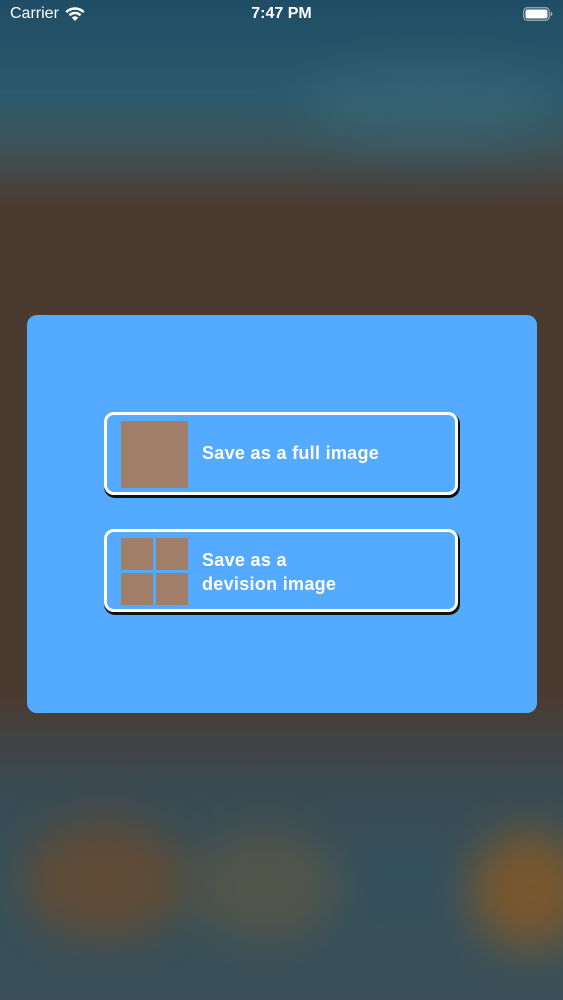  I want to click on save-division-image-button: Save as a devision image, so click(281, 570).